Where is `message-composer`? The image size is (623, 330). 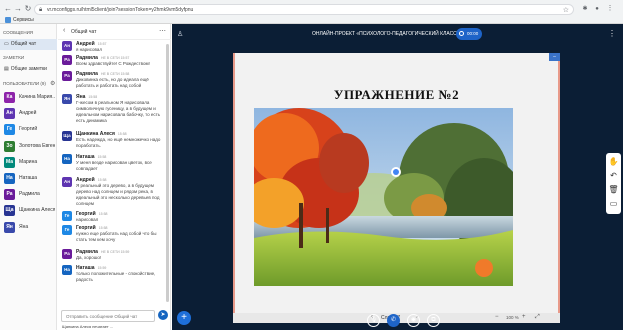
message-composer is located at coordinates (108, 316).